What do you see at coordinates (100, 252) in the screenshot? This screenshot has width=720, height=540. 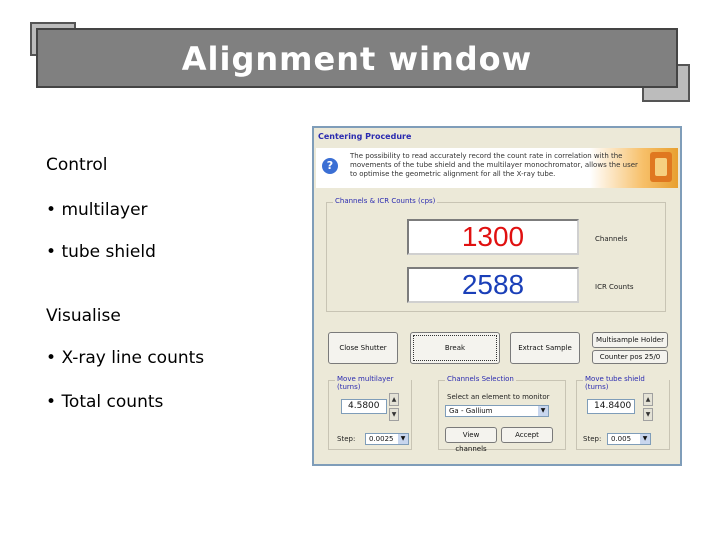 I see `bullet-tube-shield: tube shield` at bounding box center [100, 252].